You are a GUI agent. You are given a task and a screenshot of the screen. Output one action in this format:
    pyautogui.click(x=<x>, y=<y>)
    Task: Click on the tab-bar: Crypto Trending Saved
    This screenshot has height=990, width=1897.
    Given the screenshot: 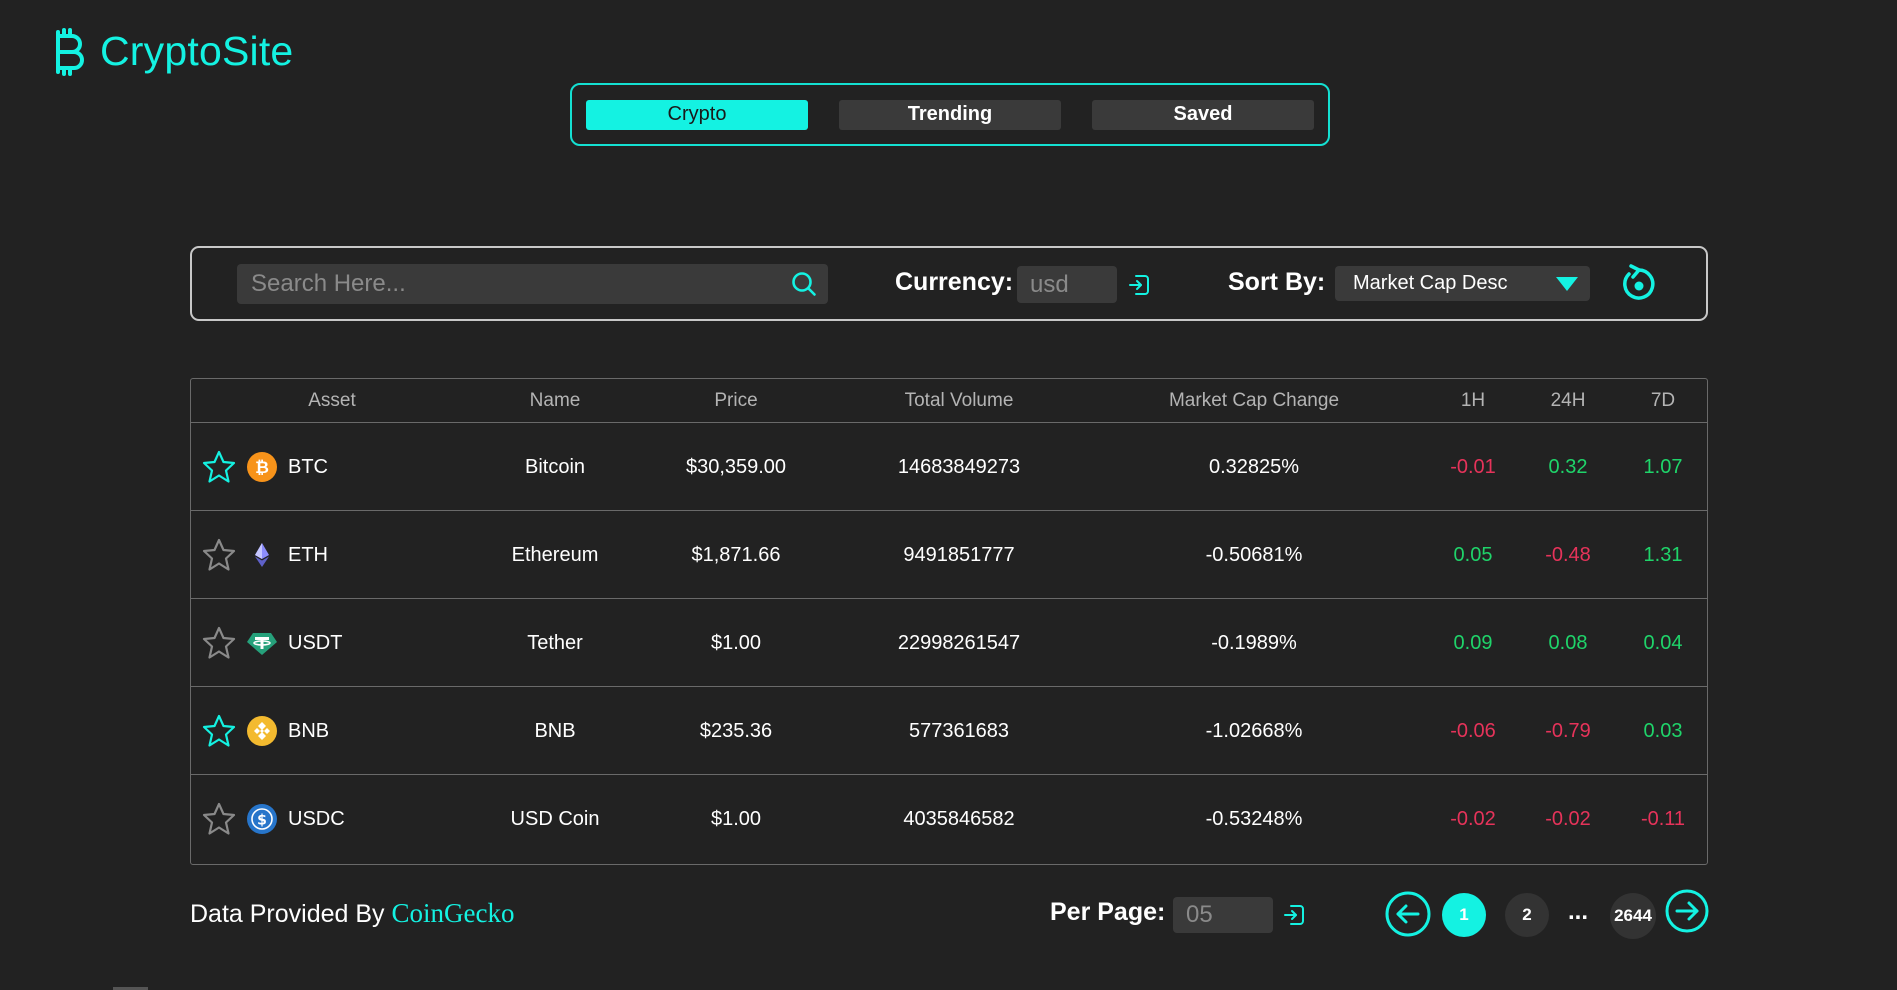 What is the action you would take?
    pyautogui.click(x=950, y=114)
    